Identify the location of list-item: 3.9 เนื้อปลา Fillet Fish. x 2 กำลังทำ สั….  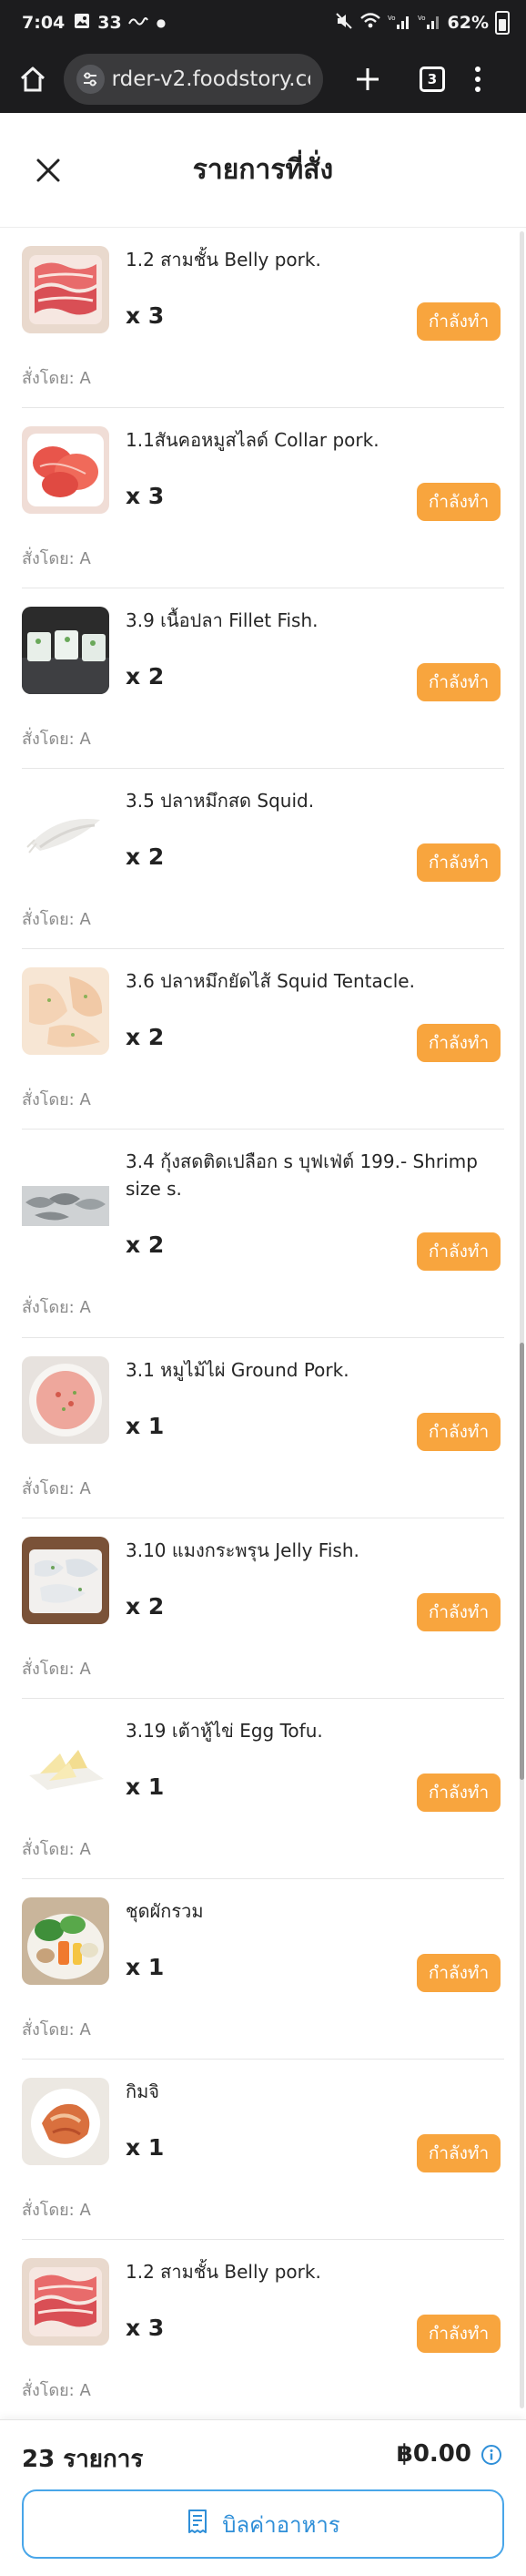
(263, 678).